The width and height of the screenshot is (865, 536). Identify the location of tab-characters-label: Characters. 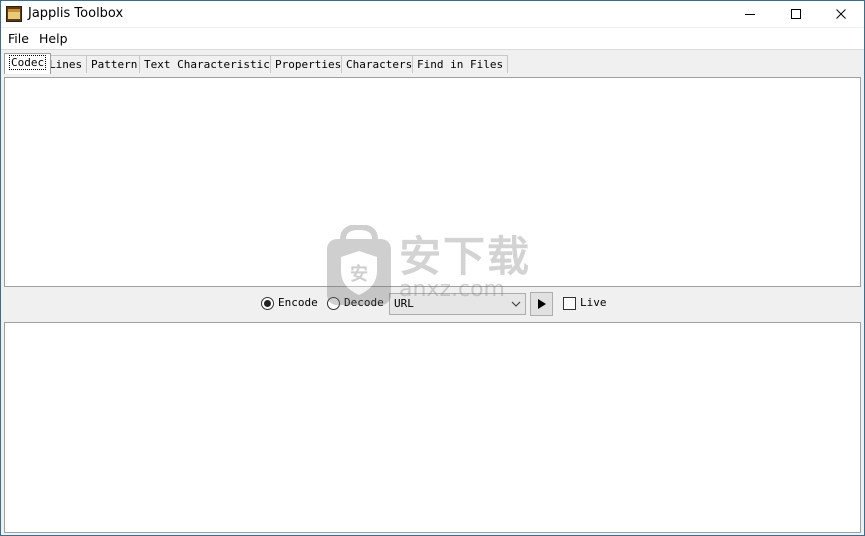
(379, 64).